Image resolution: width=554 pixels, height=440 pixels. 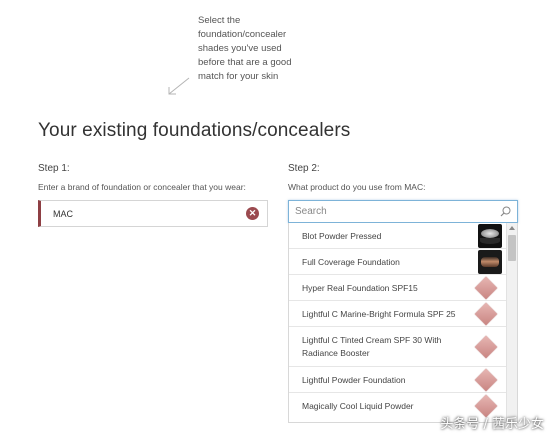 I want to click on list-item: Blot Powder Pressed, so click(x=398, y=236).